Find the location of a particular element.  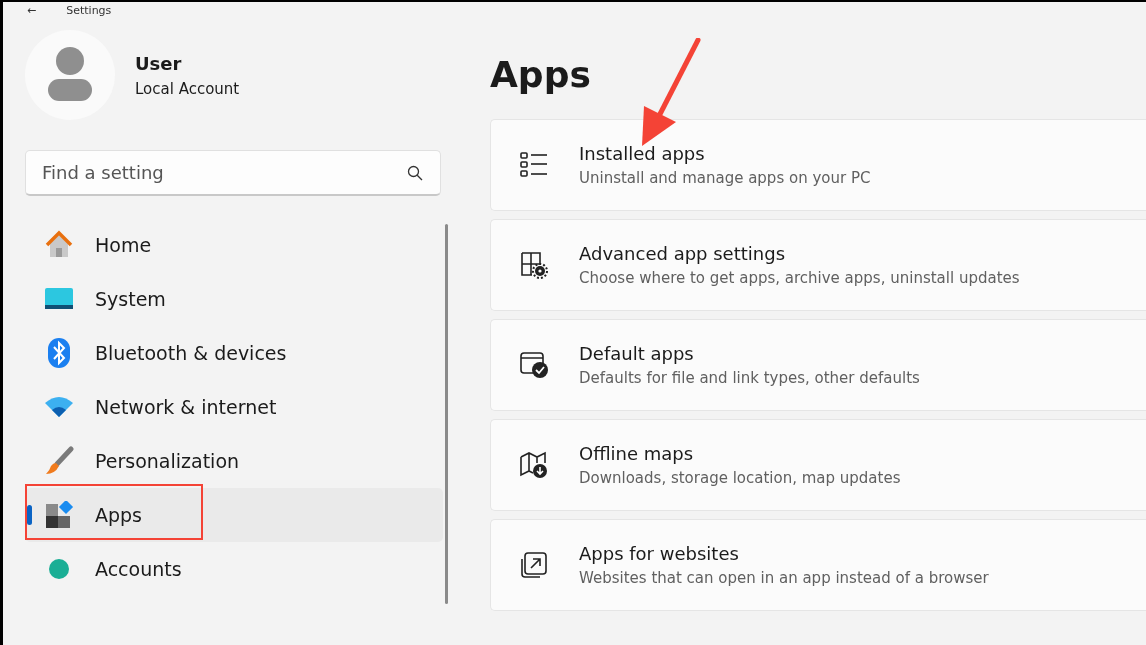

map-icon is located at coordinates (534, 465).